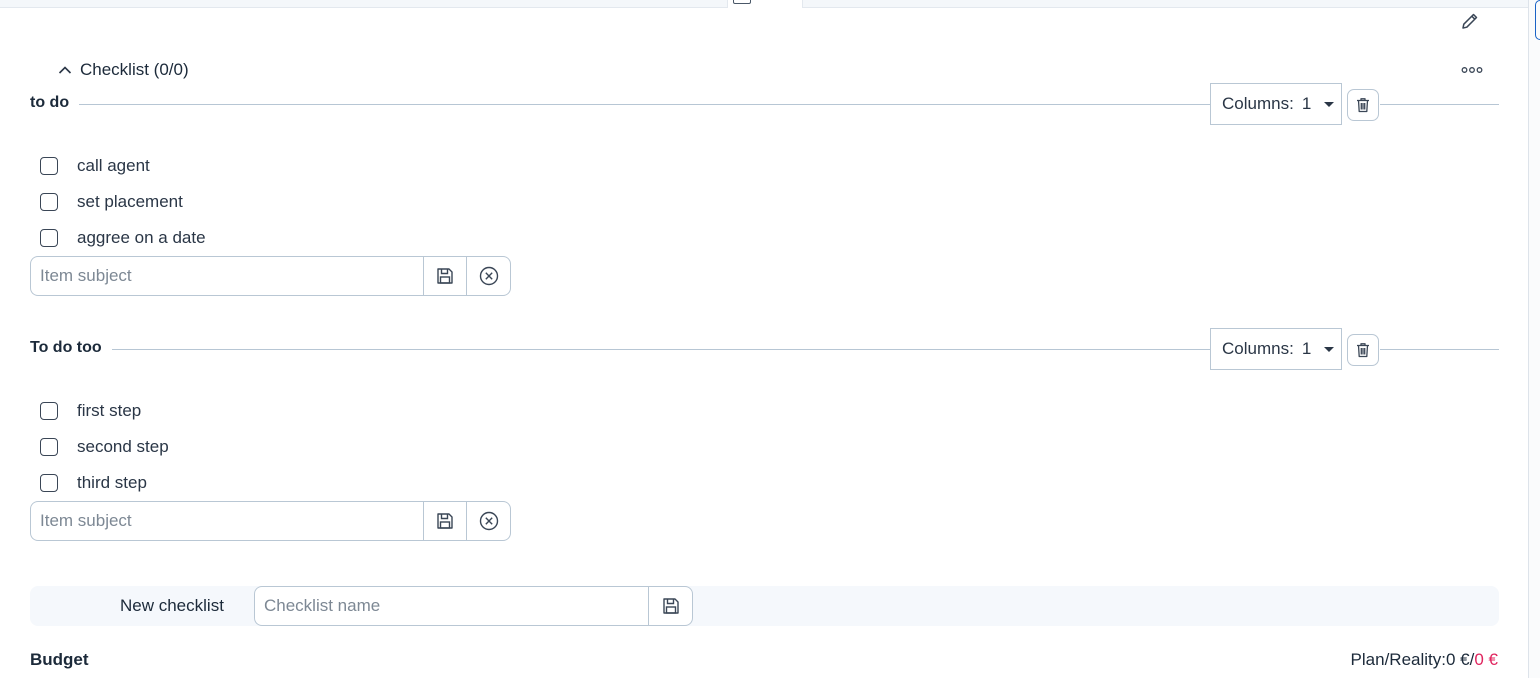  I want to click on checklist-item: third step, so click(93, 483).